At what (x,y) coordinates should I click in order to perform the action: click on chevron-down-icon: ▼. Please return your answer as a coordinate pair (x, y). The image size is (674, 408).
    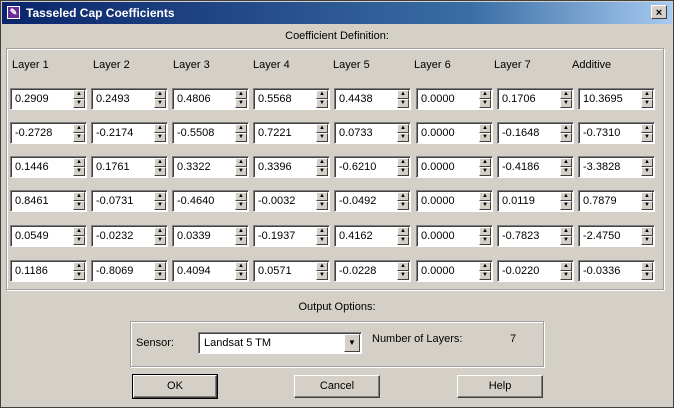
    Looking at the image, I should click on (352, 343).